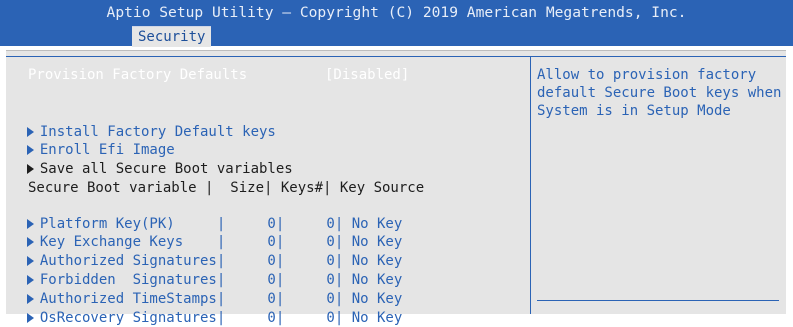 This screenshot has height=327, width=793. Describe the element at coordinates (221, 318) in the screenshot. I see `table-row-text: OsRecovery Signatures| 0| 0| No Key` at that location.